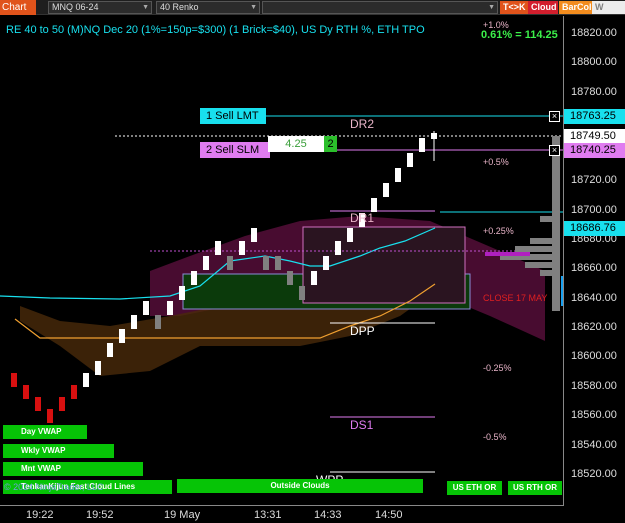 This screenshot has height=523, width=625. I want to click on tk-toggle-button: T<>K, so click(514, 7).